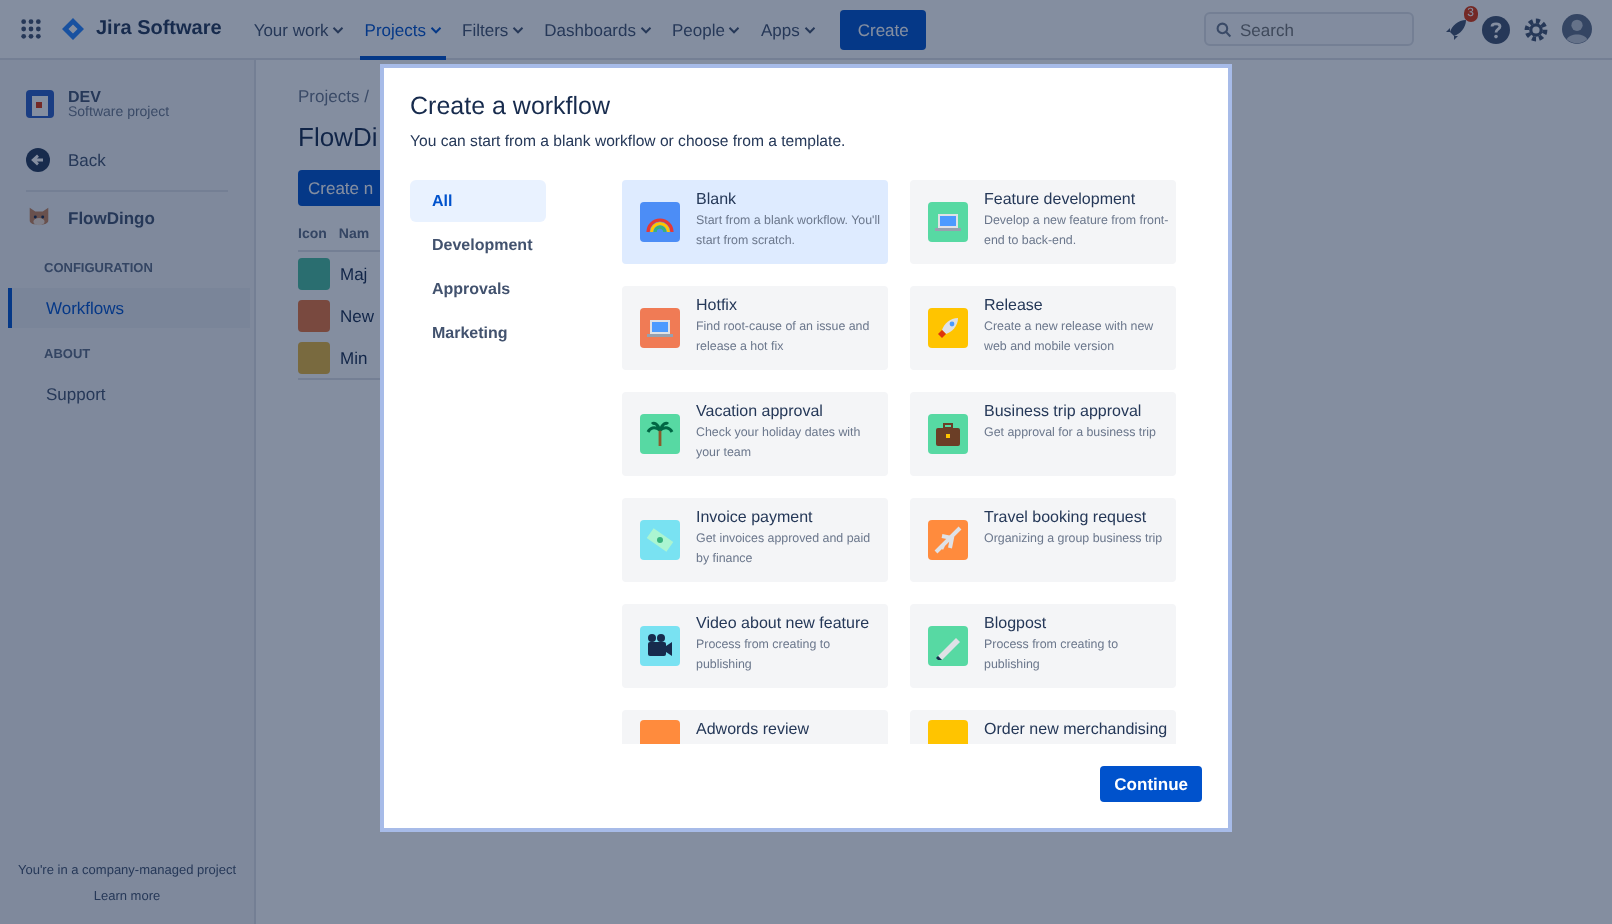 This screenshot has height=924, width=1612. Describe the element at coordinates (717, 199) in the screenshot. I see `template-title: Blank` at that location.